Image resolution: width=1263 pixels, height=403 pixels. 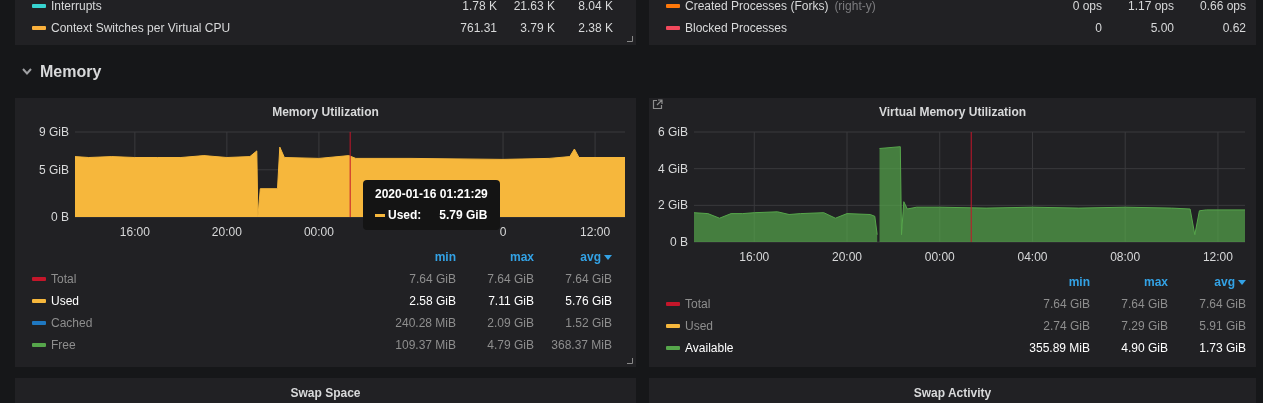 I want to click on legend-value: 8.04 K, so click(x=595, y=6).